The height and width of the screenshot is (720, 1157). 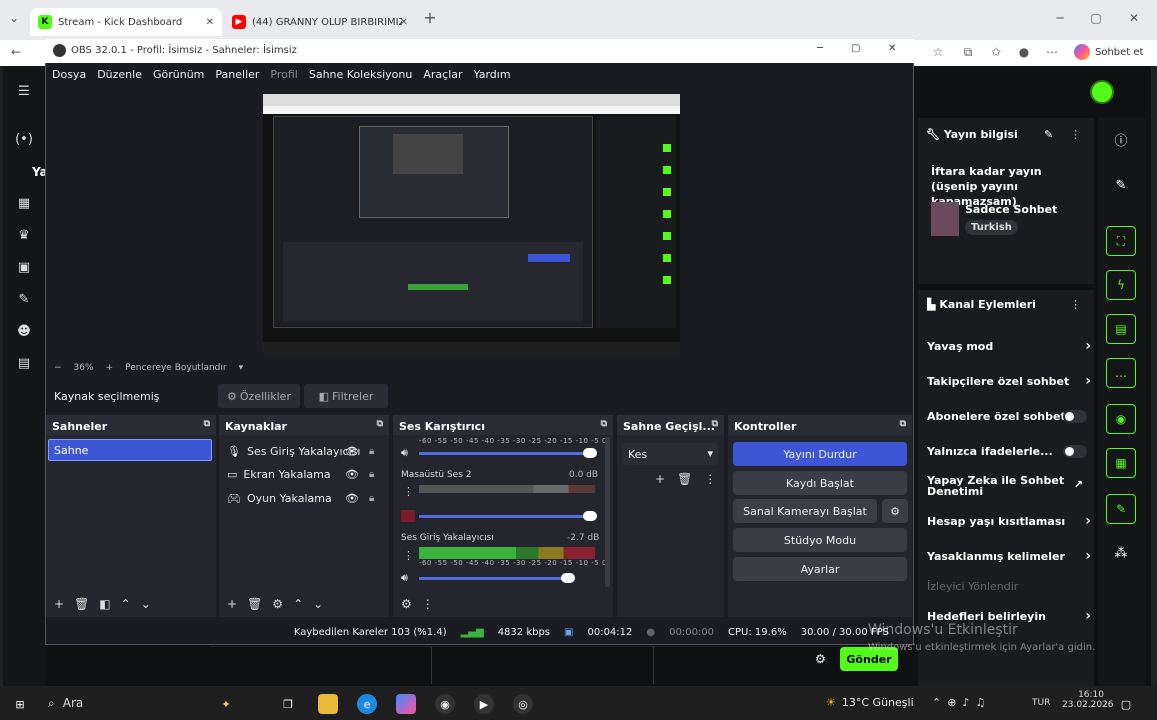 I want to click on moderation-icon: ▤, so click(x=24, y=365).